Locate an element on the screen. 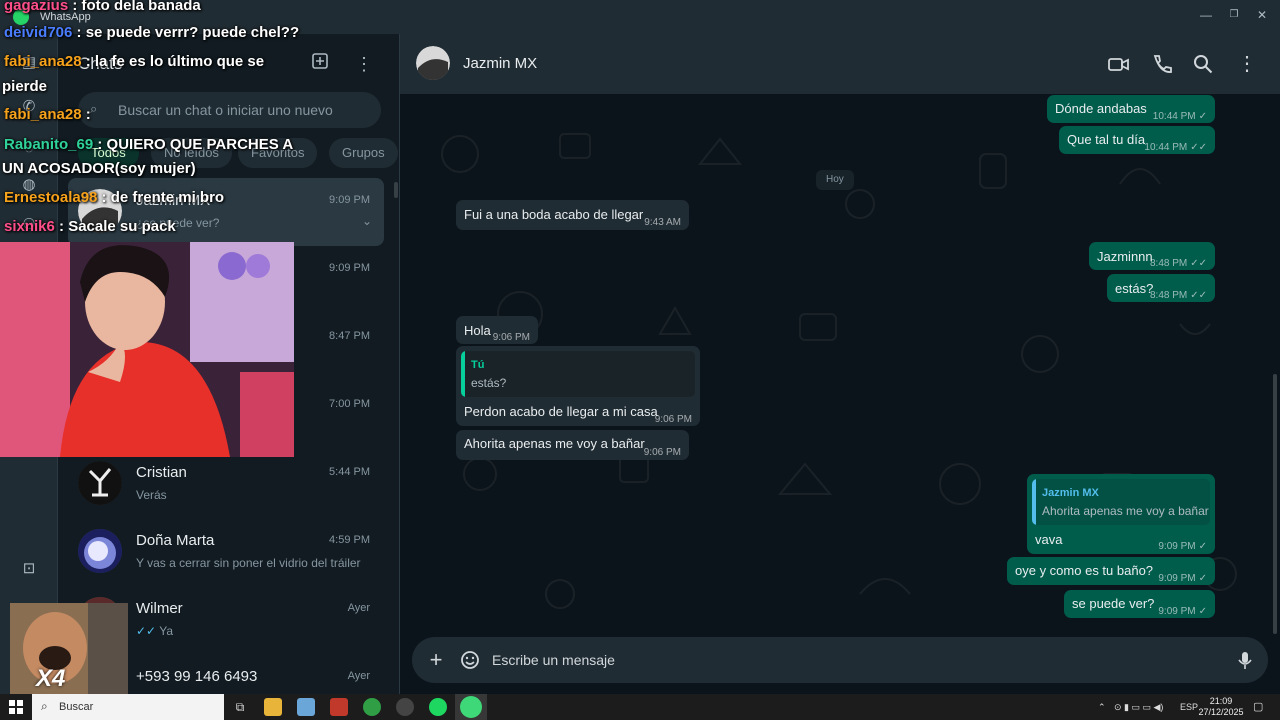 This screenshot has height=720, width=1280. reaction-cam-overlay: X4 is located at coordinates (69, 648).